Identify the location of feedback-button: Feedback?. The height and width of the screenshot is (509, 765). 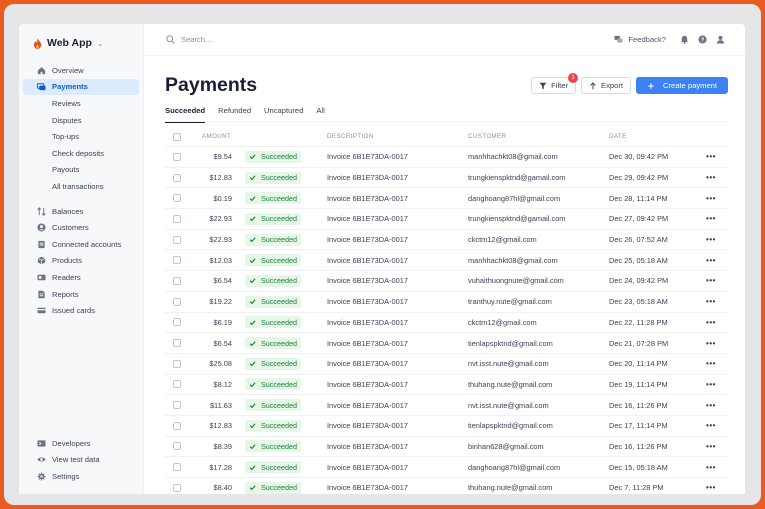
(640, 39).